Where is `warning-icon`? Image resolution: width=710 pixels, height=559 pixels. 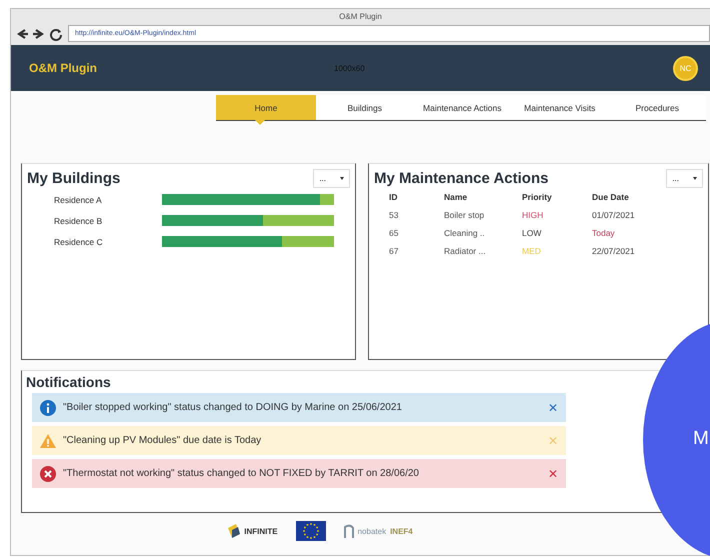 warning-icon is located at coordinates (48, 440).